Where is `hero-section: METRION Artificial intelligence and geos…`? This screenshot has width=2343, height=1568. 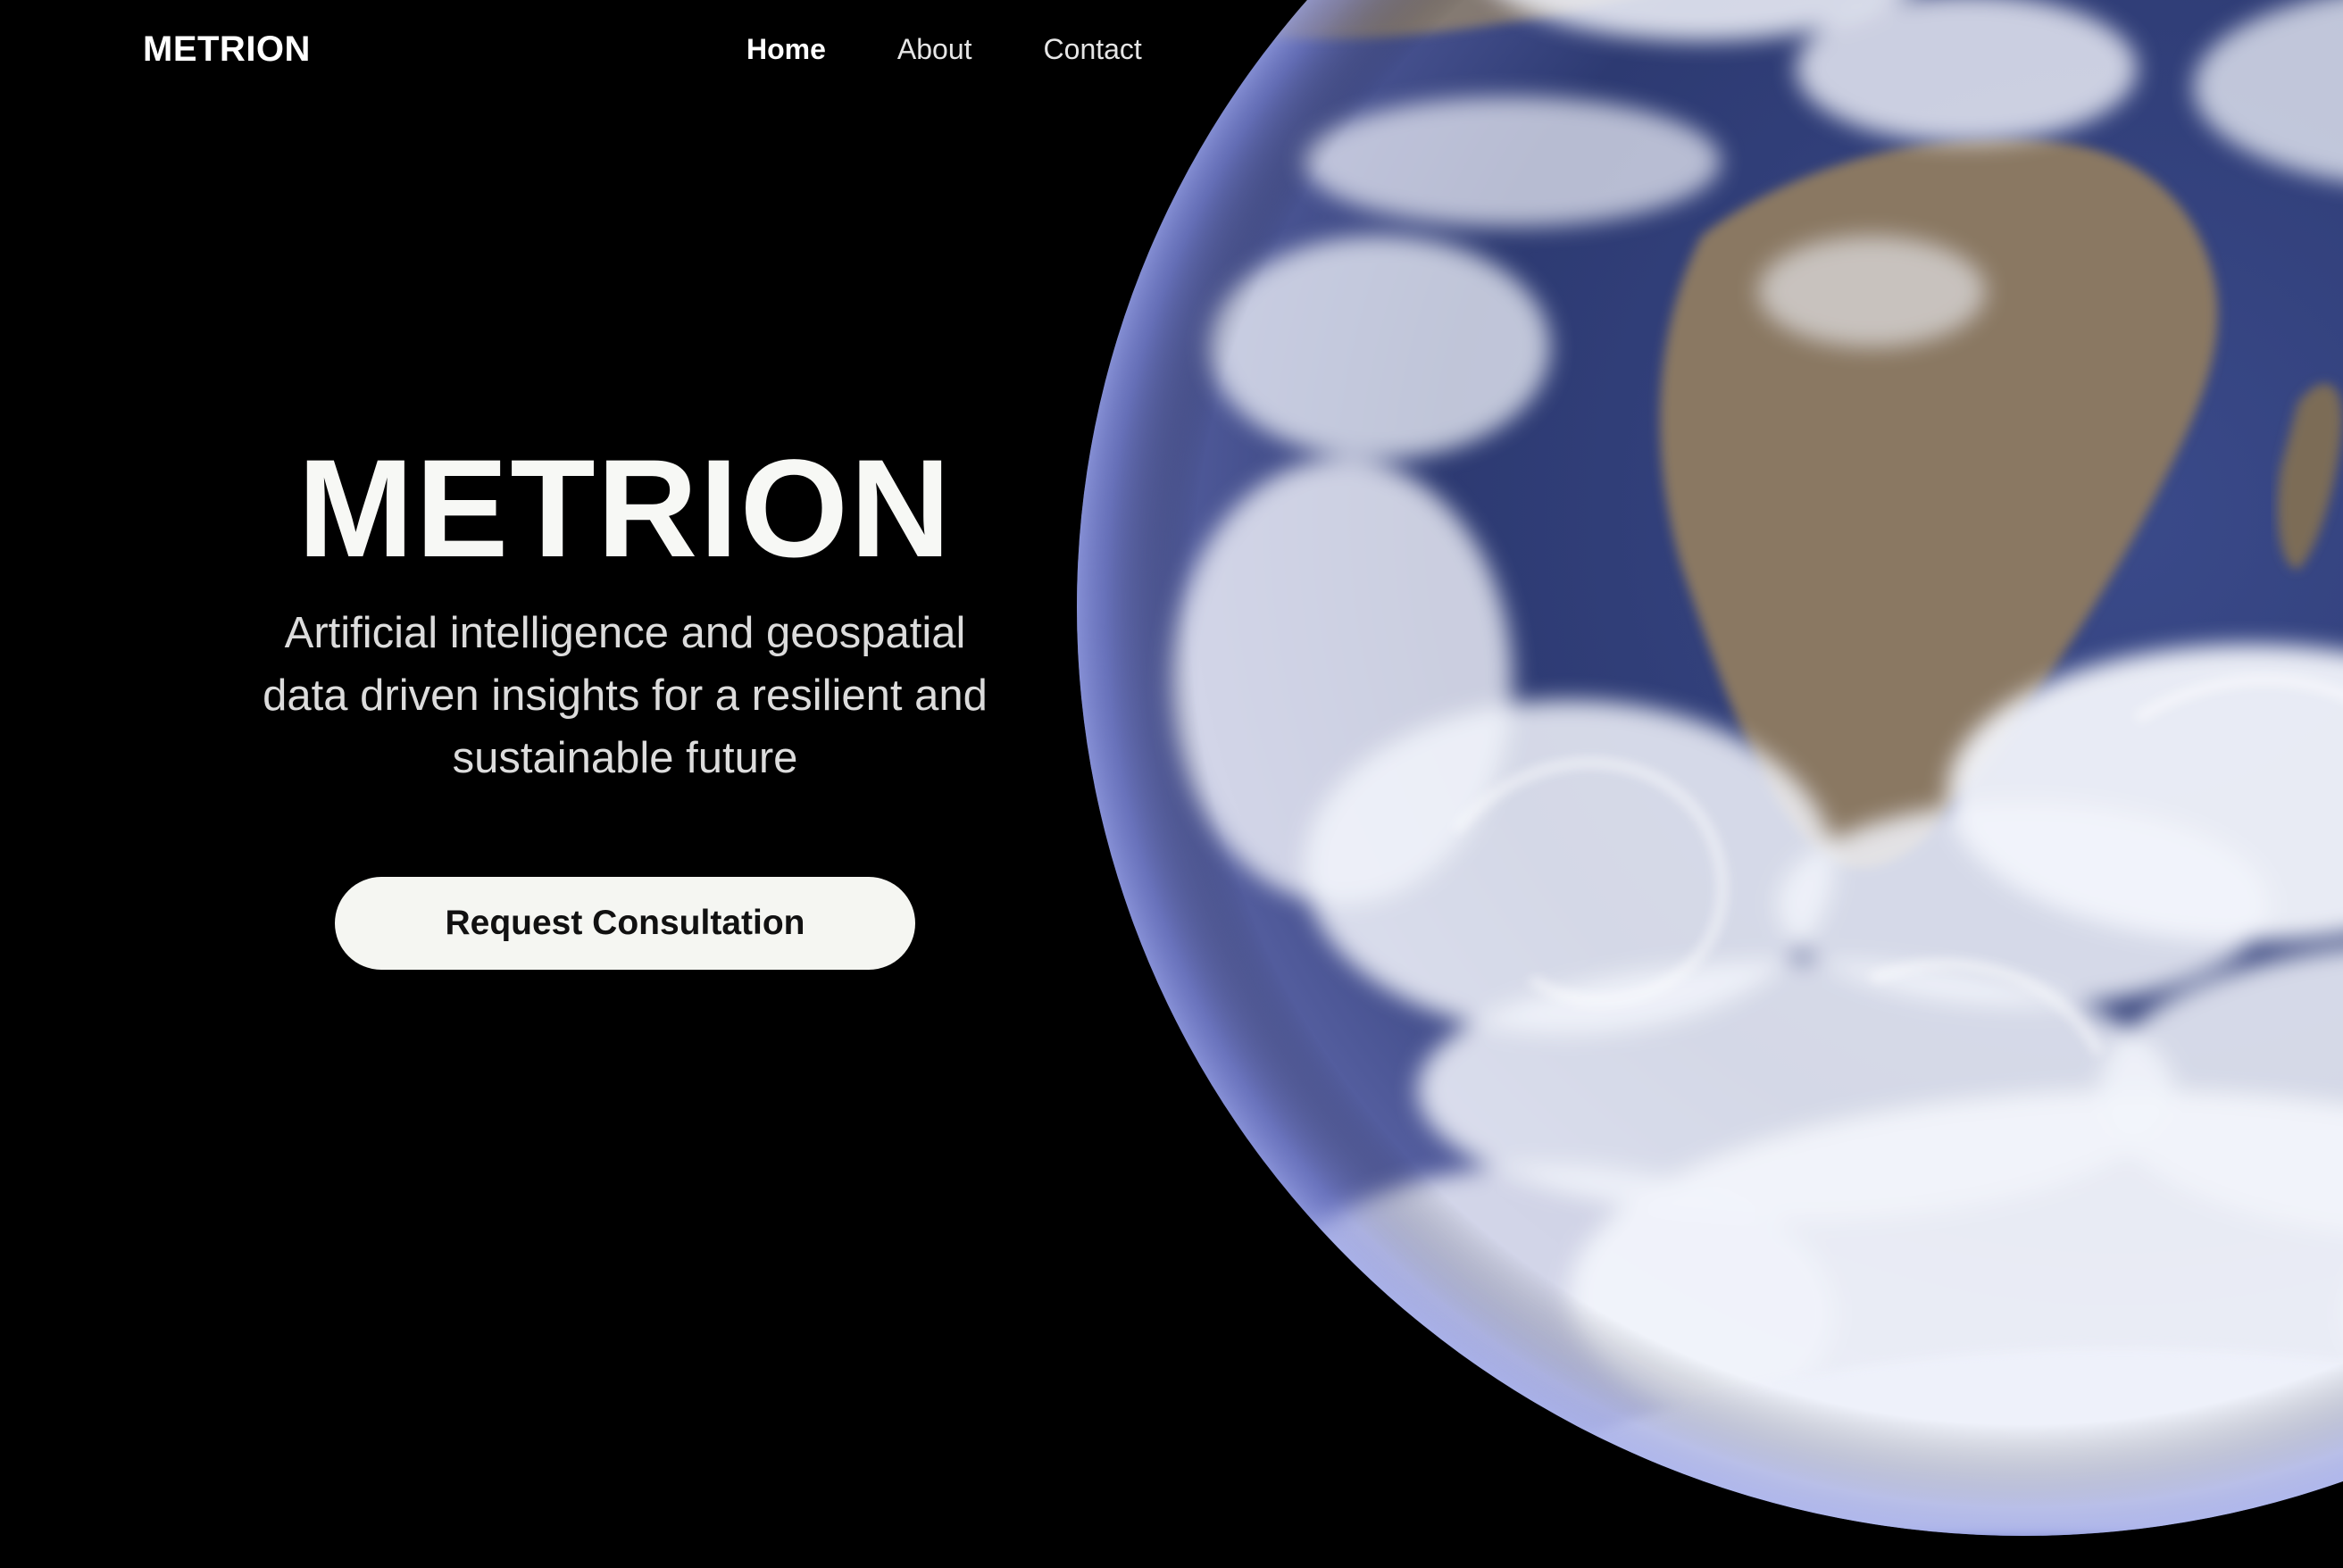
hero-section: METRION Artificial intelligence and geos… is located at coordinates (625, 699).